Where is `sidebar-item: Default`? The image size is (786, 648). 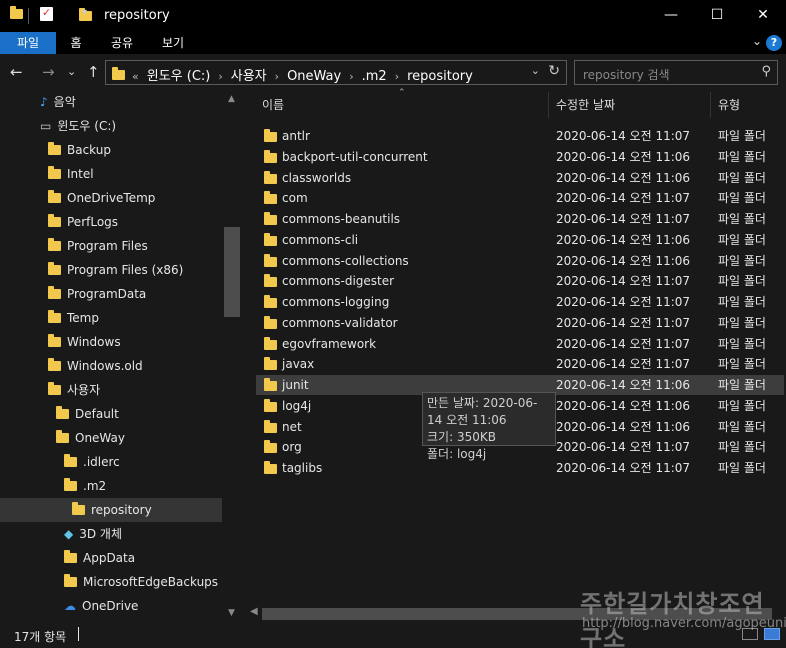
sidebar-item: Default is located at coordinates (87, 414).